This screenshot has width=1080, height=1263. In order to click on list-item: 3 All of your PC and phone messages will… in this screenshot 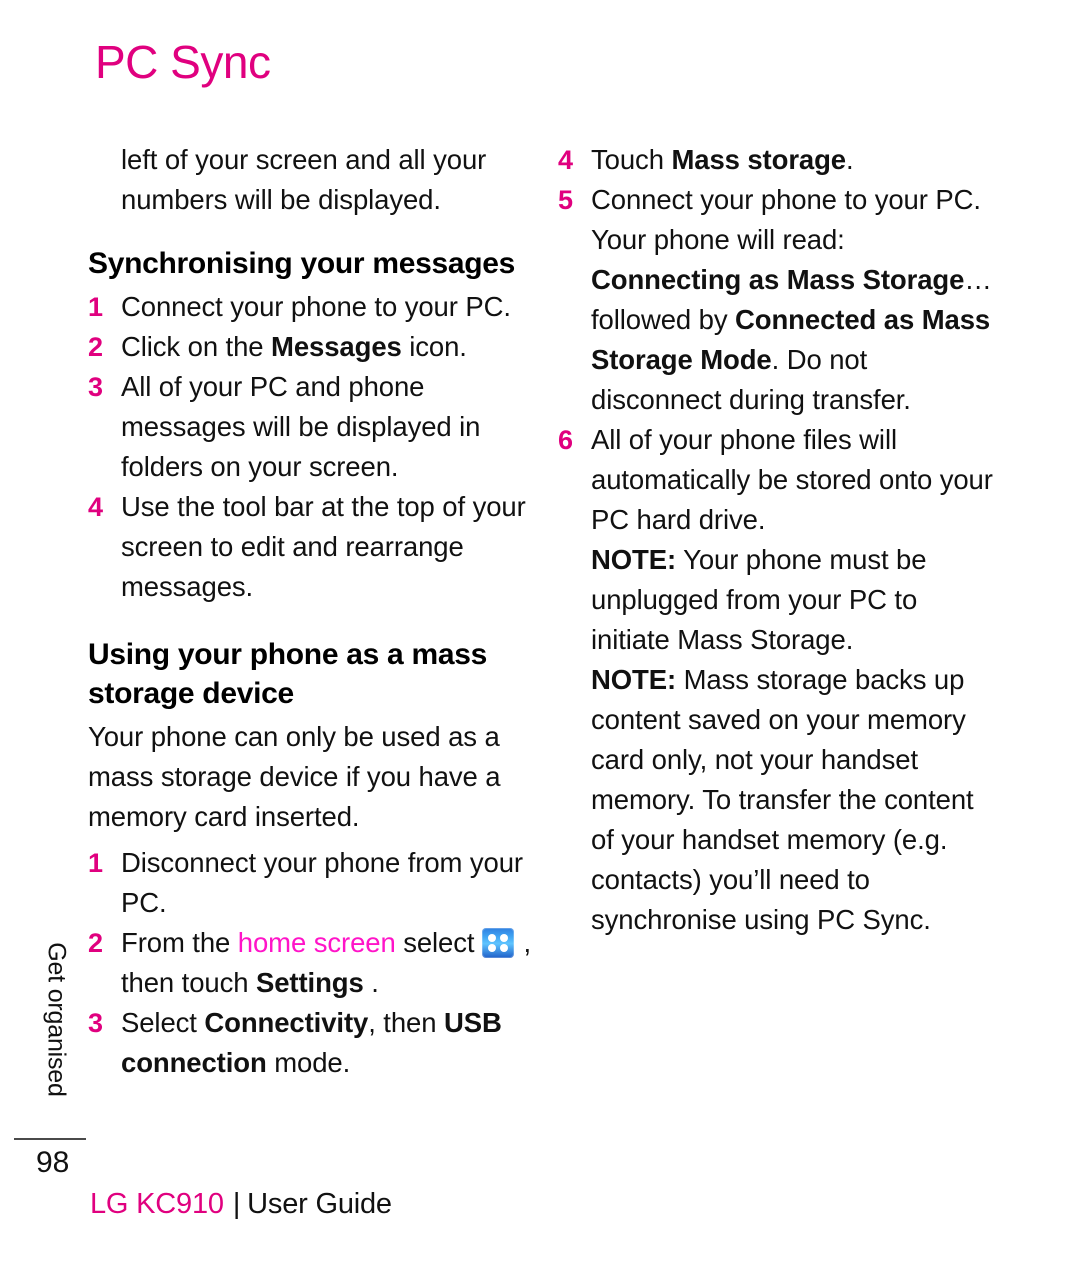, I will do `click(314, 427)`.